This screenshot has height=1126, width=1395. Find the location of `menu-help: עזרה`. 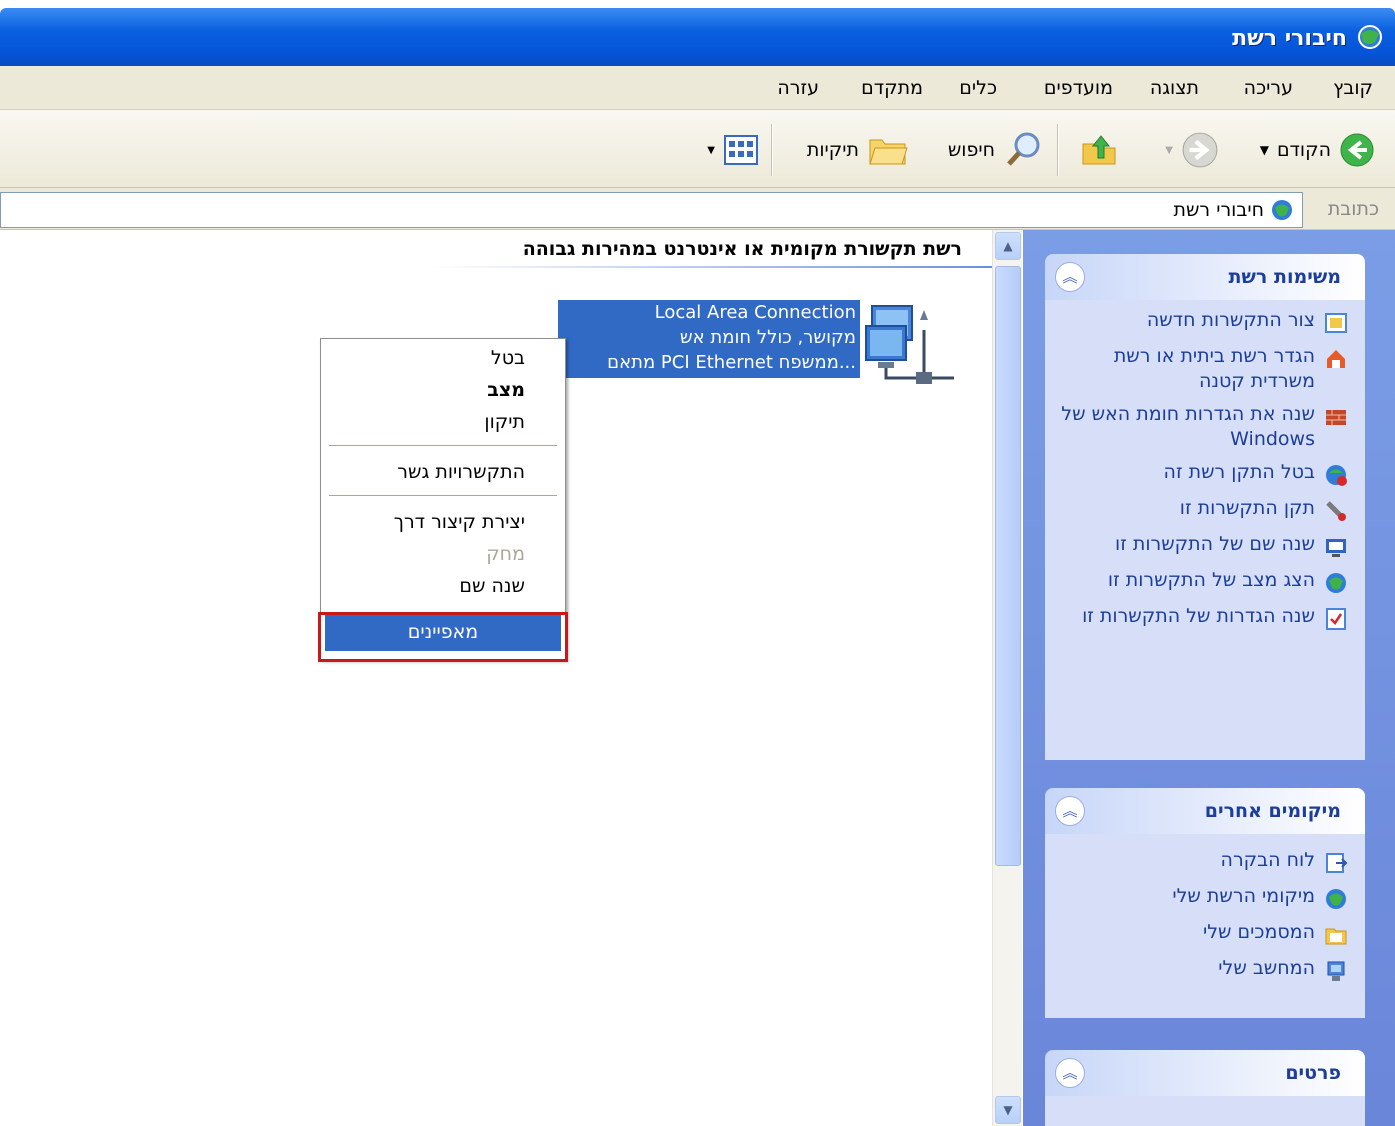

menu-help: עזרה is located at coordinates (798, 88).